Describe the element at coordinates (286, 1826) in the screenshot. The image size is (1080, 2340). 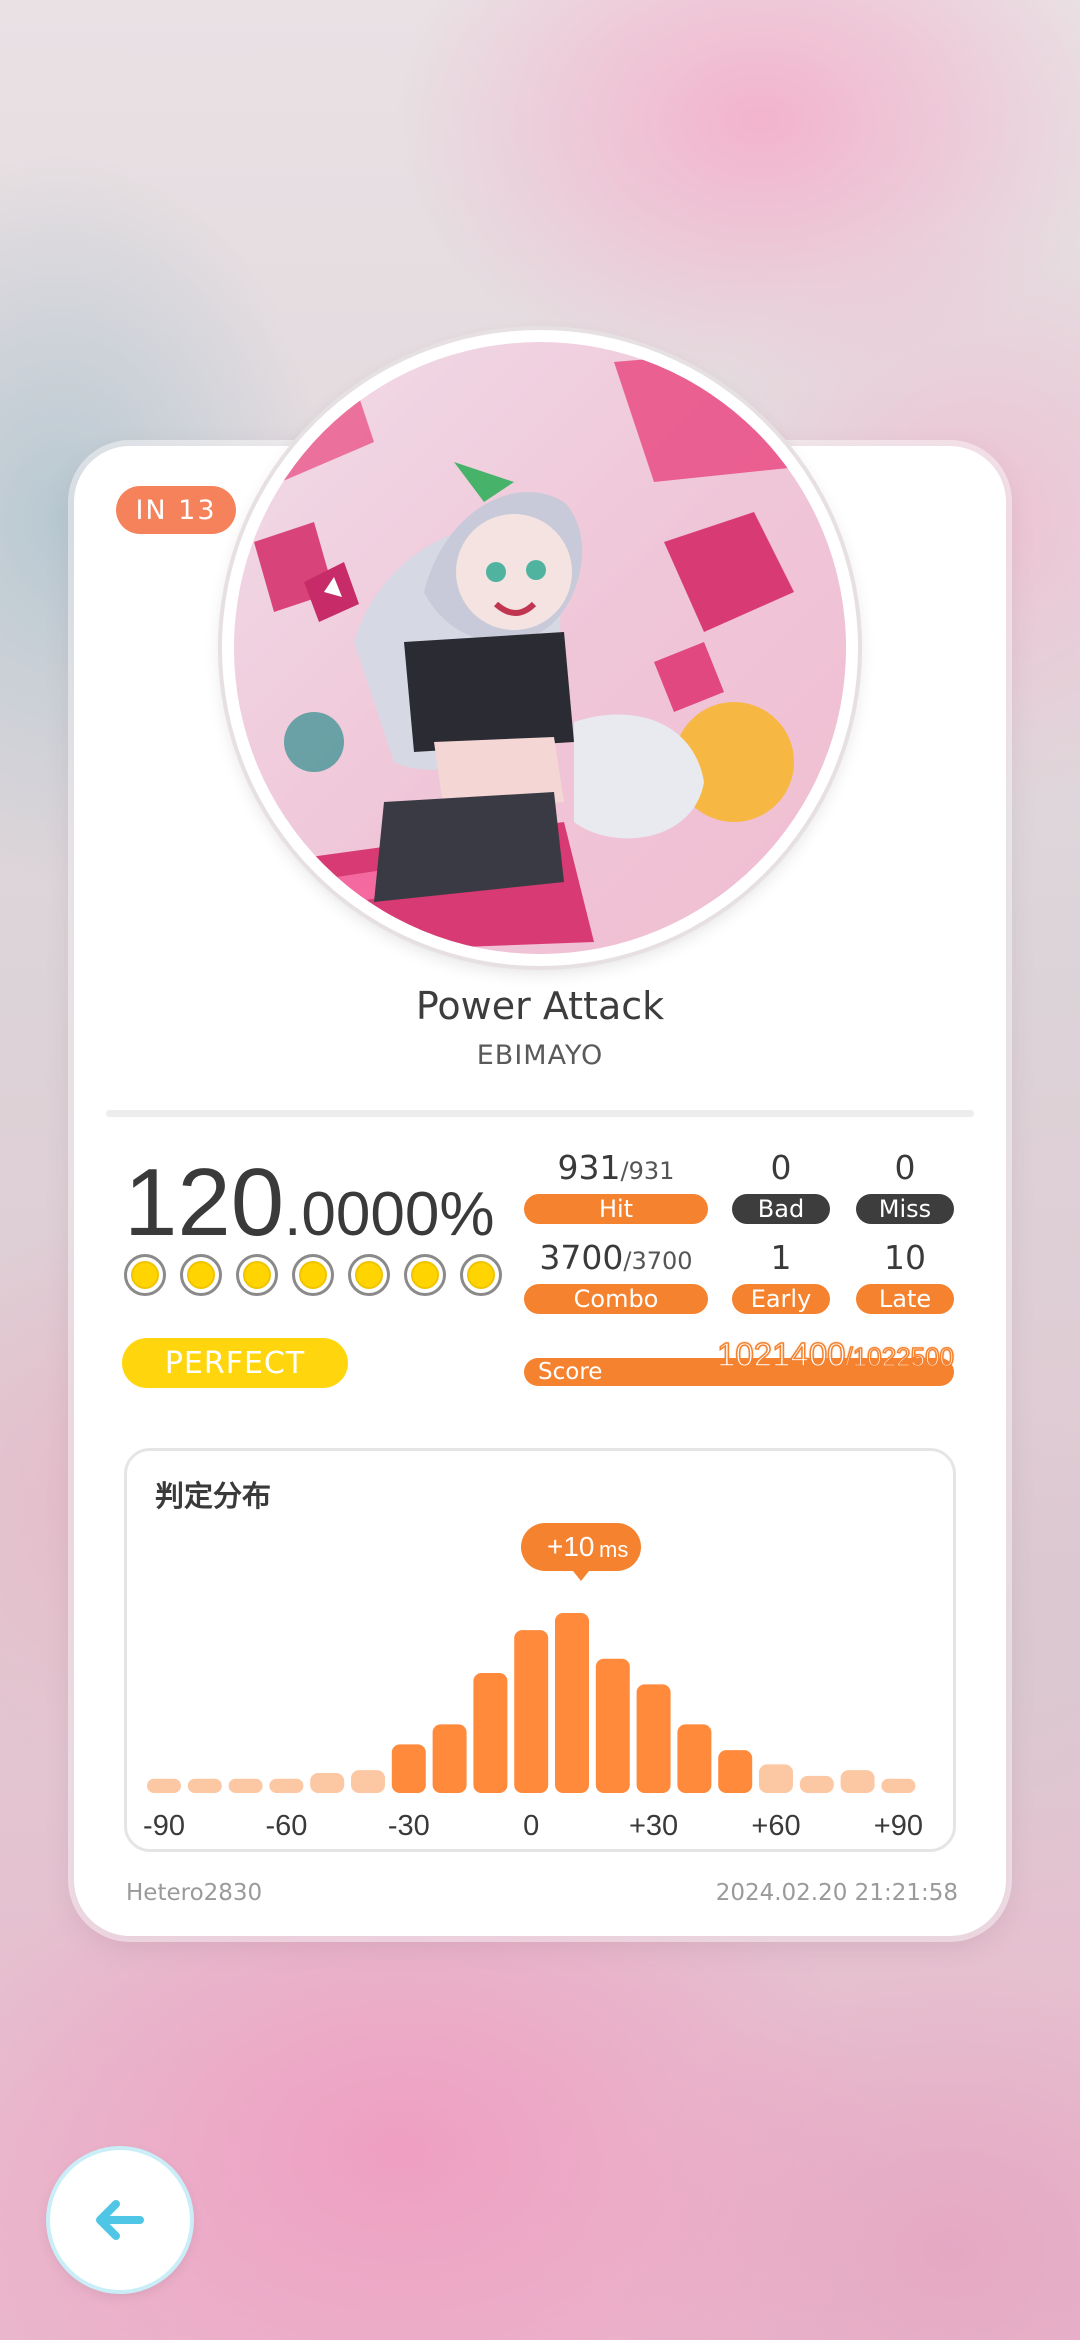
I see `histogram-tick-label: -60` at that location.